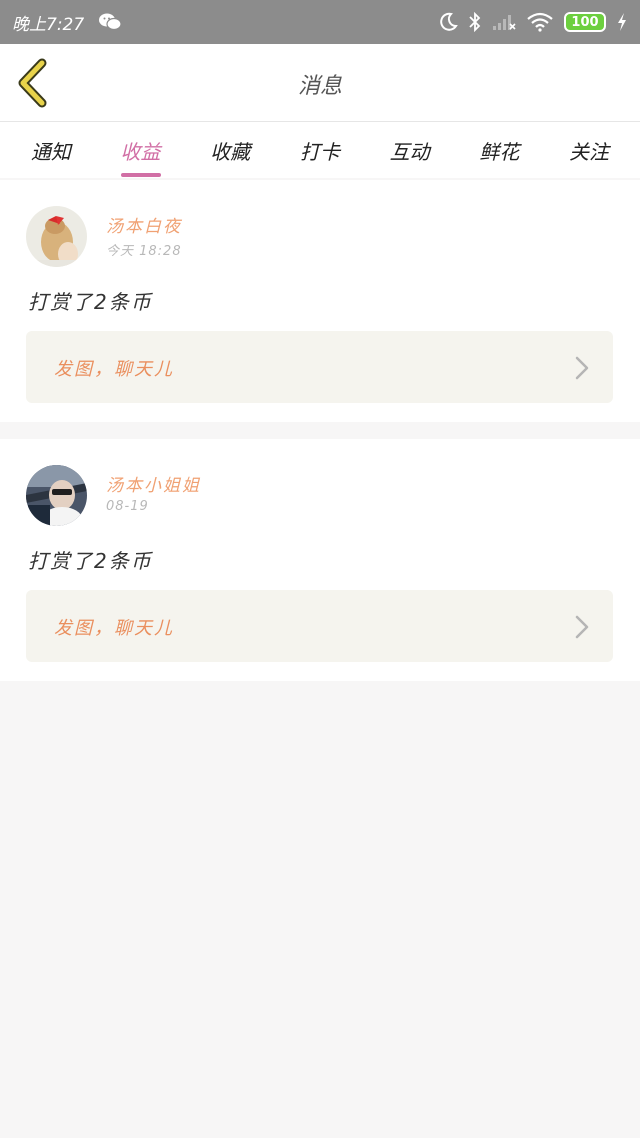 Image resolution: width=640 pixels, height=1138 pixels. I want to click on timestamp: 今天 18:28, so click(144, 251).